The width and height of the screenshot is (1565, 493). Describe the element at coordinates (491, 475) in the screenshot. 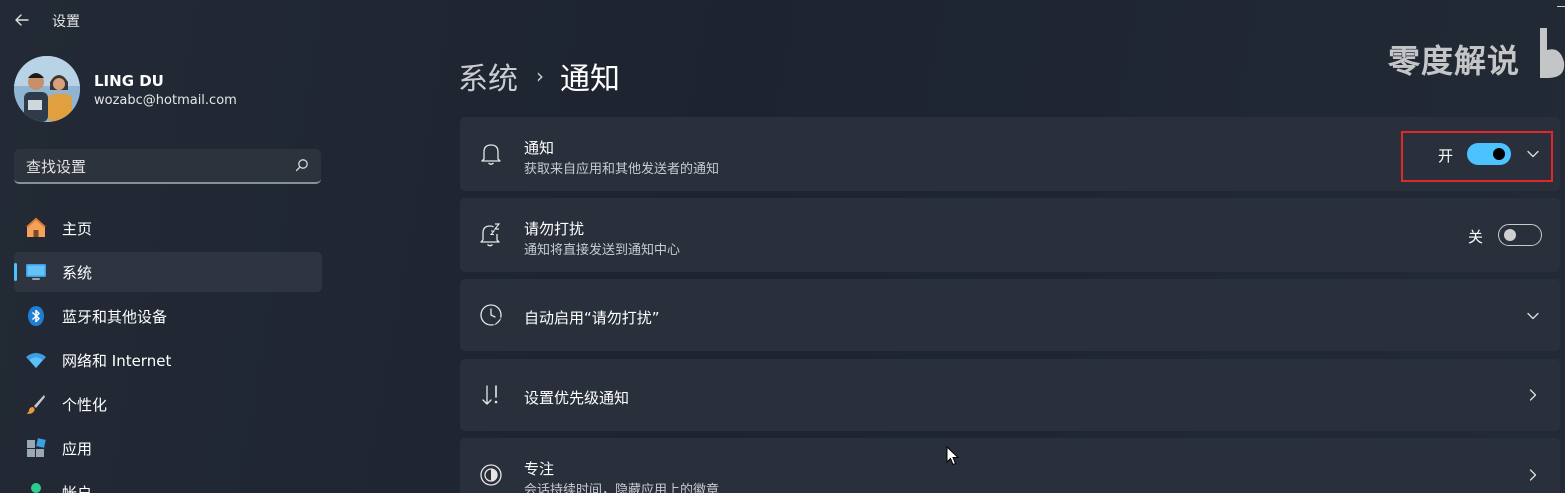

I see `focus-icon` at that location.